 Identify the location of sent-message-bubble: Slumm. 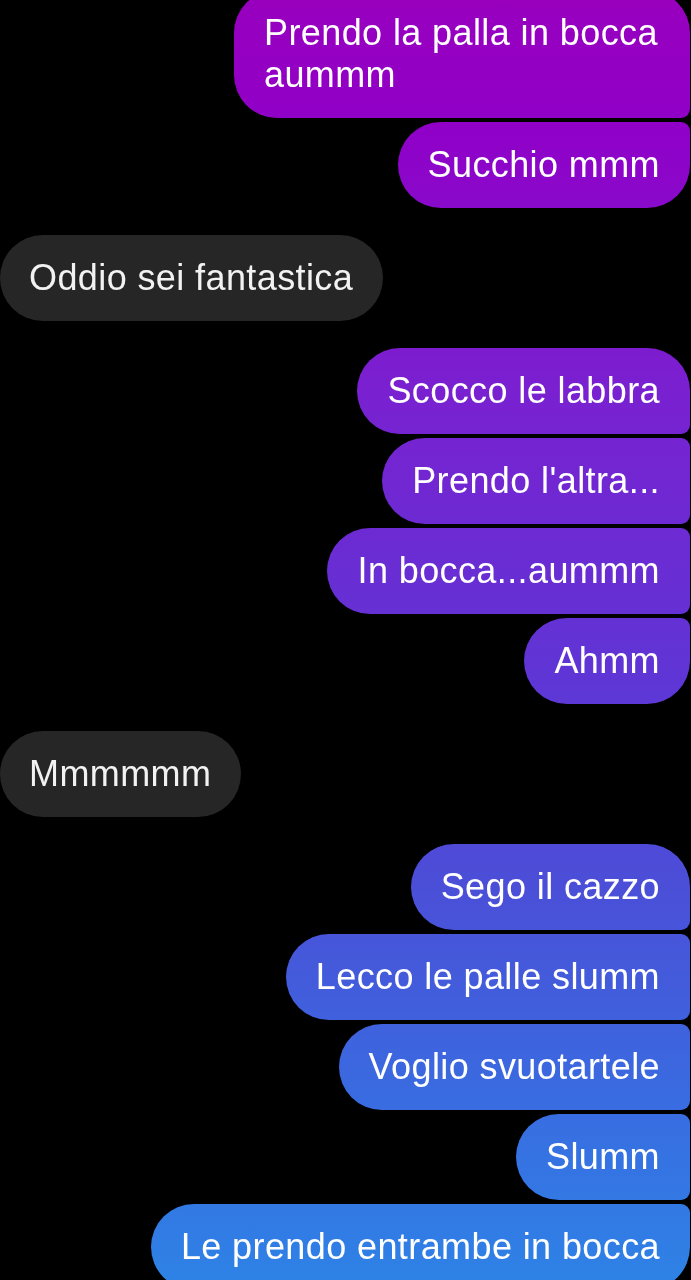
(603, 1157).